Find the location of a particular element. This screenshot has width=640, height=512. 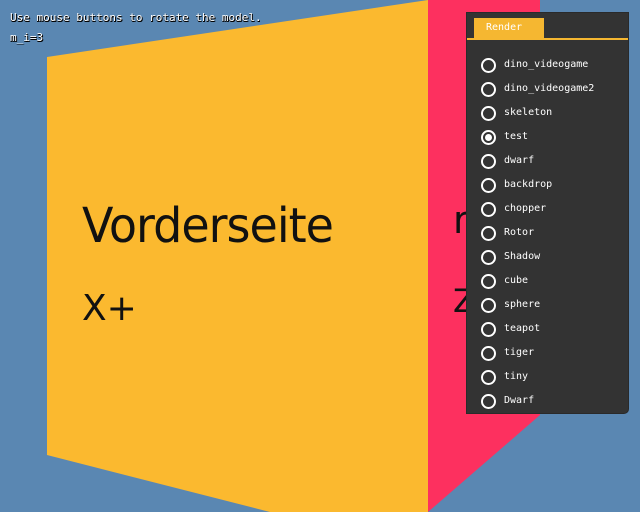

render-option-label: dino_videogame is located at coordinates (546, 64).